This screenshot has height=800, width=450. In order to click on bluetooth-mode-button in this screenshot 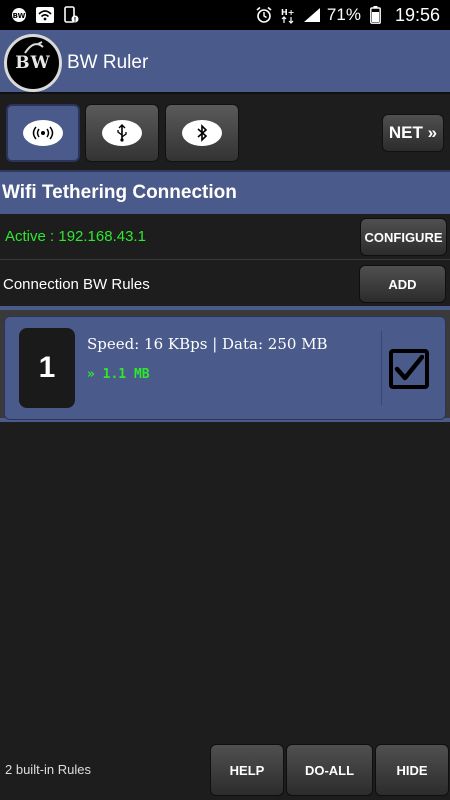, I will do `click(202, 133)`.